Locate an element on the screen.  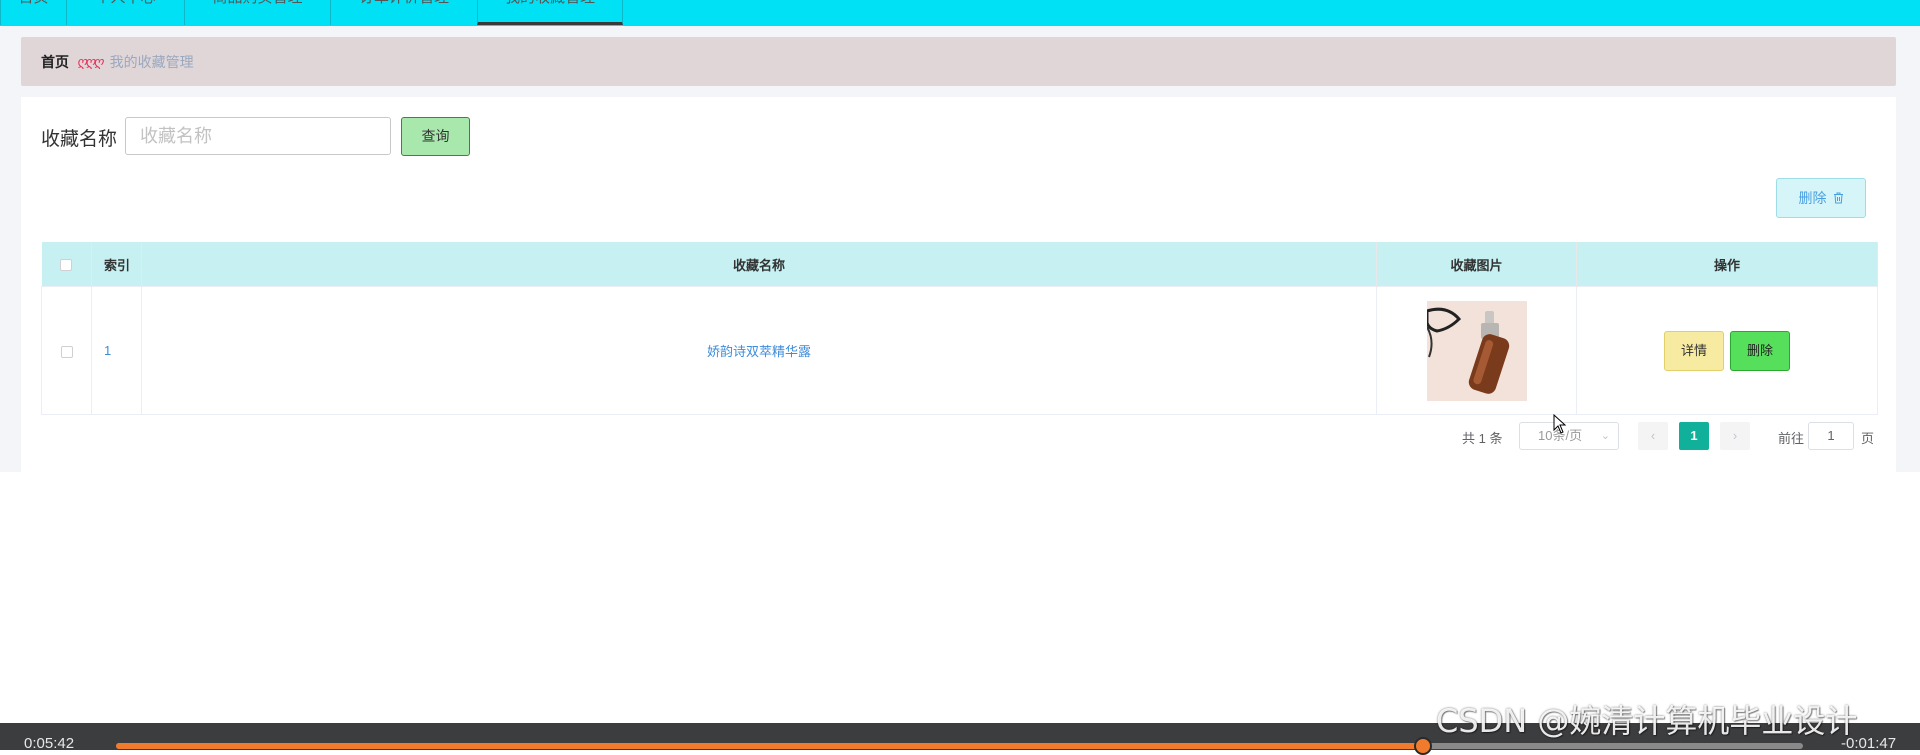
product-image is located at coordinates (1476, 350).